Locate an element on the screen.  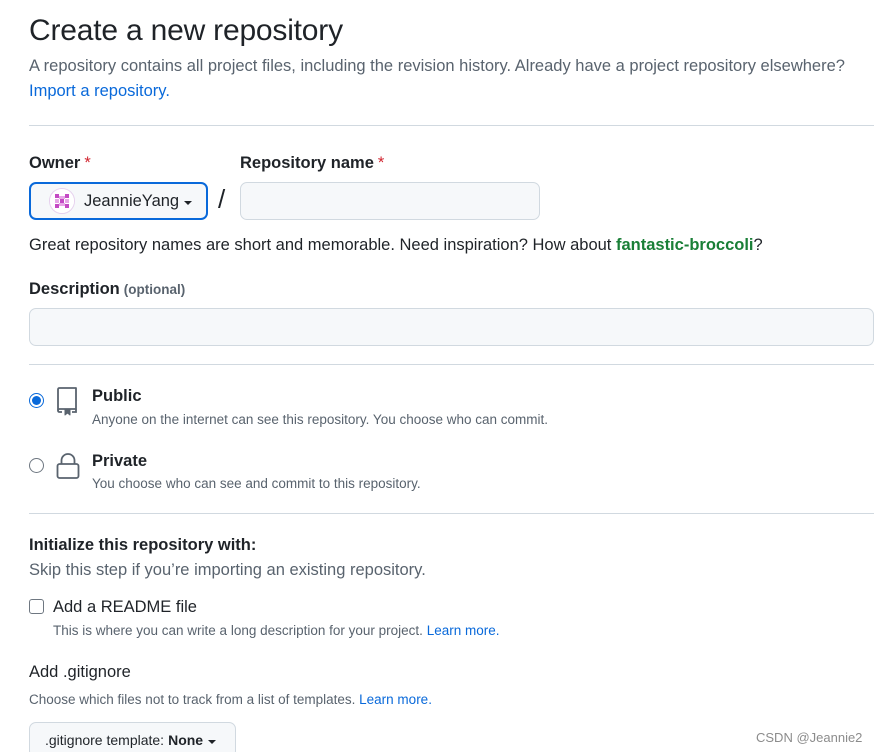
private-option-title: Private is located at coordinates (120, 461).